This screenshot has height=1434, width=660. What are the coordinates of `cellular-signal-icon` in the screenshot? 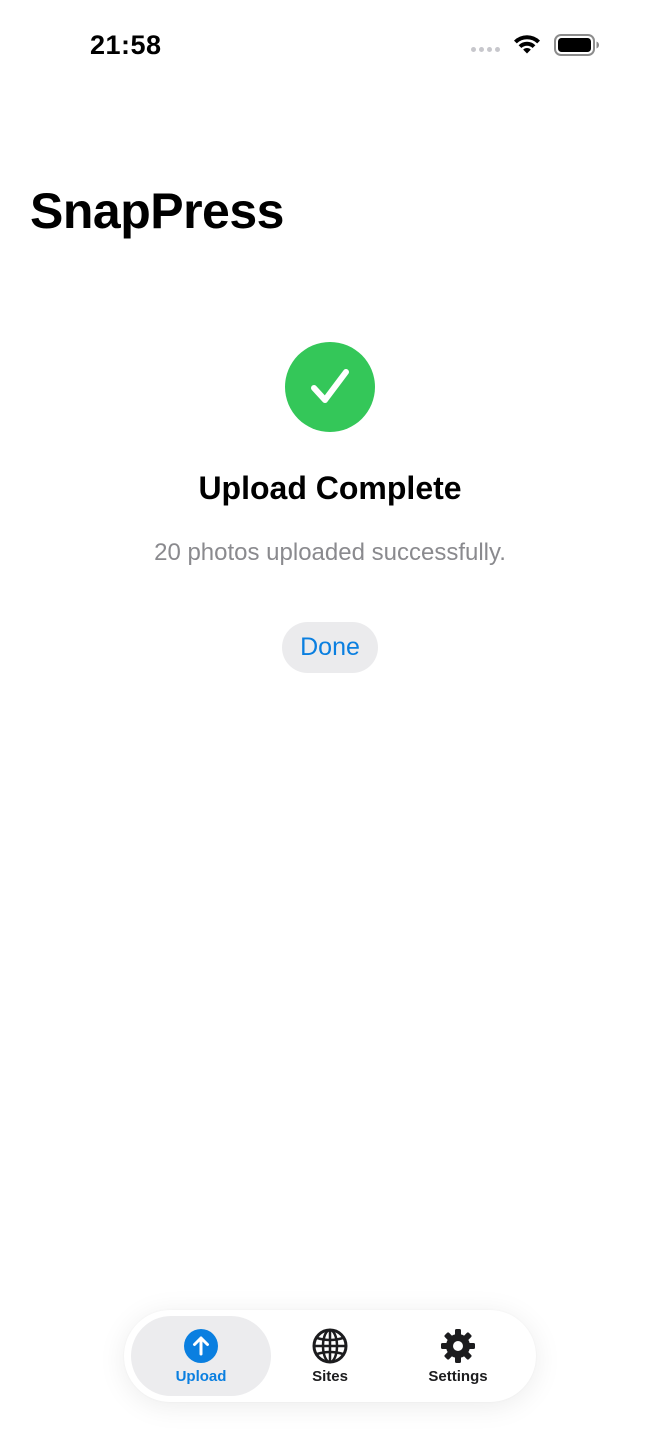 It's located at (485, 49).